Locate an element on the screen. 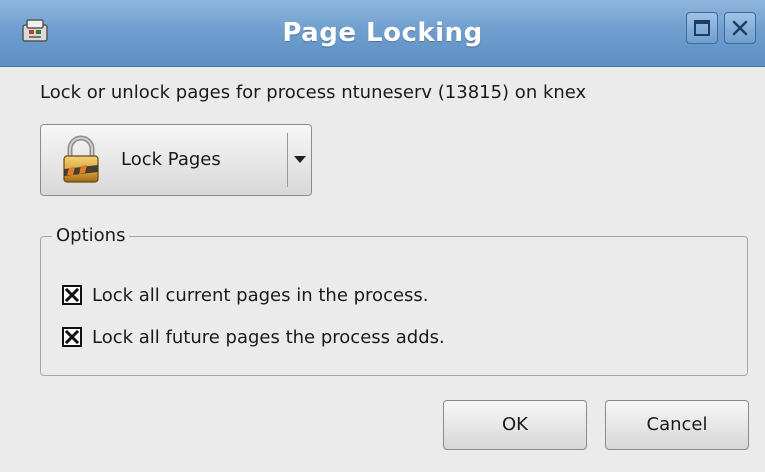  maximize-icon is located at coordinates (702, 28).